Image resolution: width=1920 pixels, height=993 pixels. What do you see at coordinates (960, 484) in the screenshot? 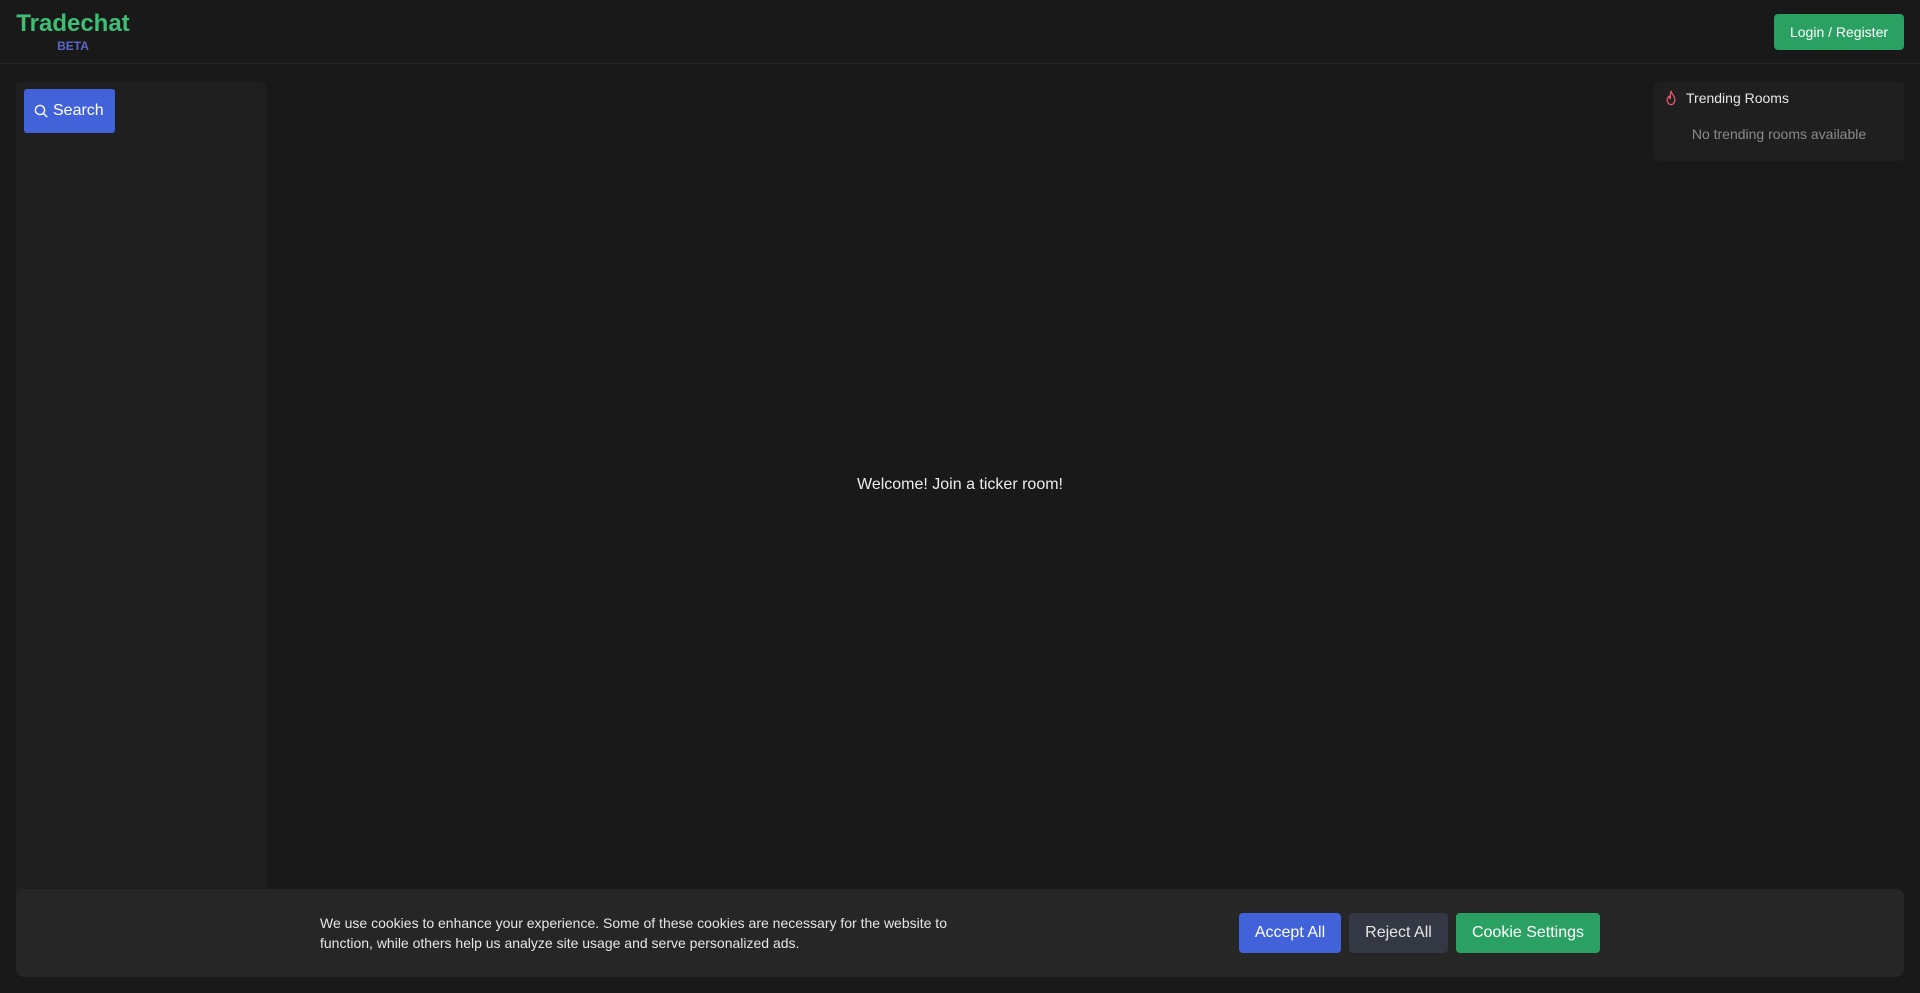
I see `welcome-message: Welcome! Join a ticker room!` at bounding box center [960, 484].